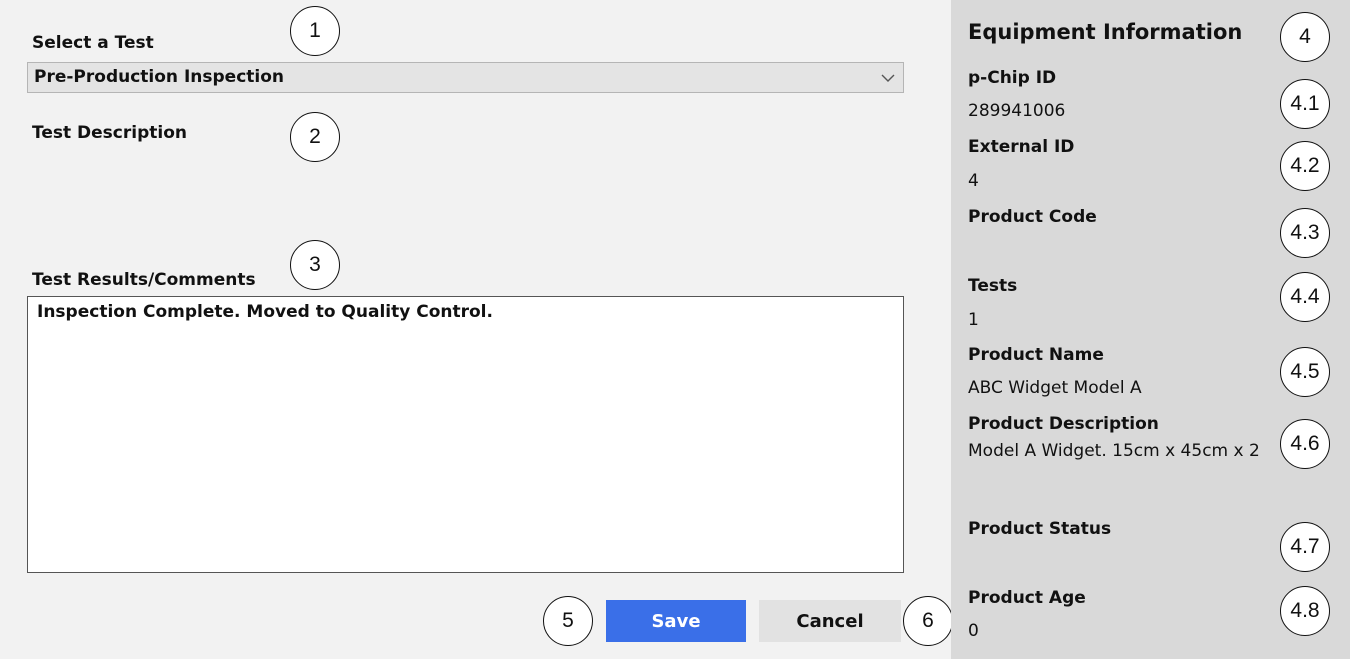  Describe the element at coordinates (109, 133) in the screenshot. I see `test-description-label: Test Description` at that location.